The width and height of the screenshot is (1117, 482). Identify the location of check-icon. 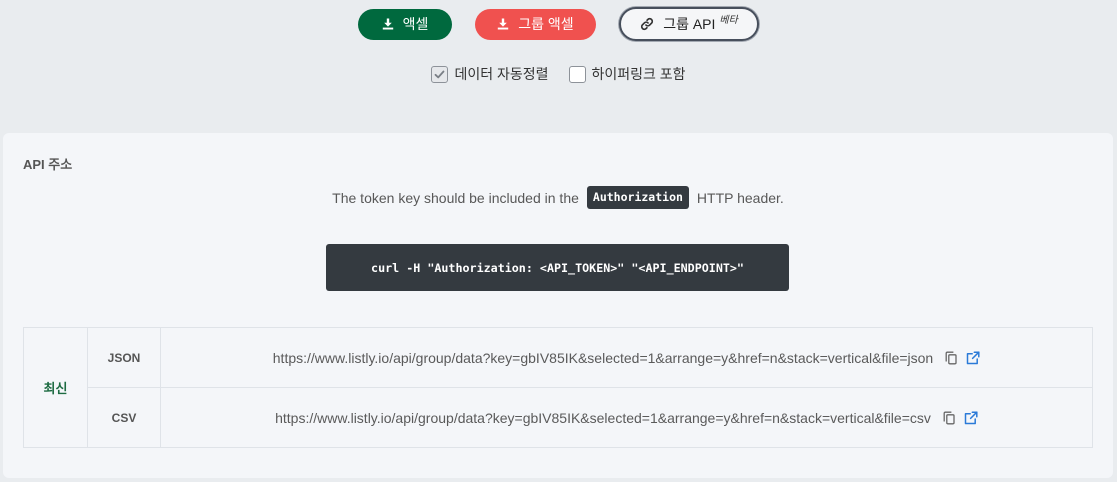
(440, 74).